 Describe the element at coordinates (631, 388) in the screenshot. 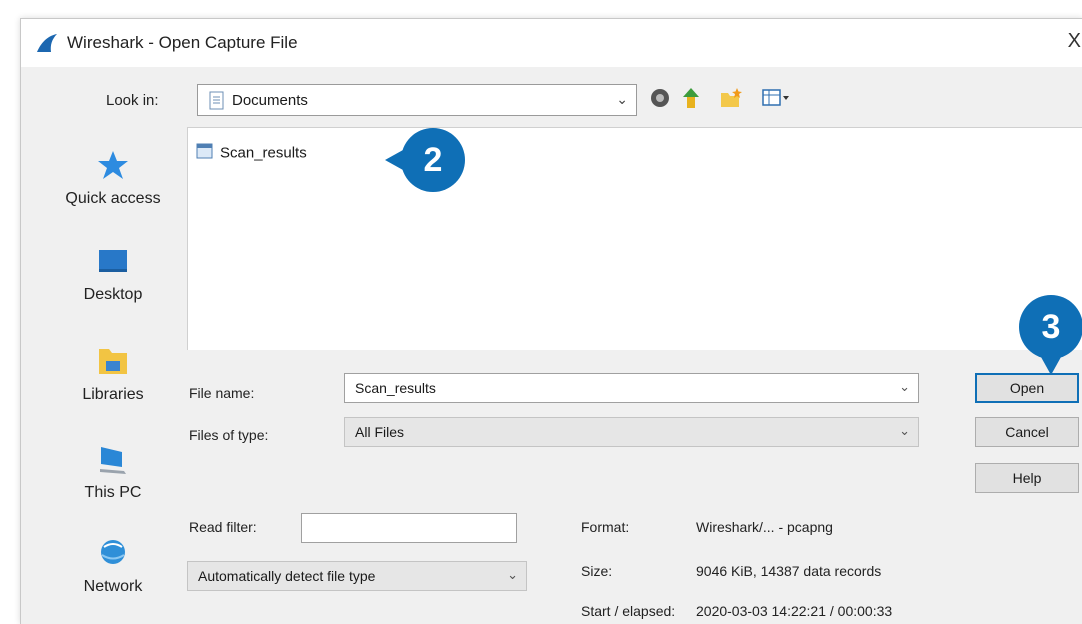

I see `file-name-field: Scan_results ⌄` at that location.